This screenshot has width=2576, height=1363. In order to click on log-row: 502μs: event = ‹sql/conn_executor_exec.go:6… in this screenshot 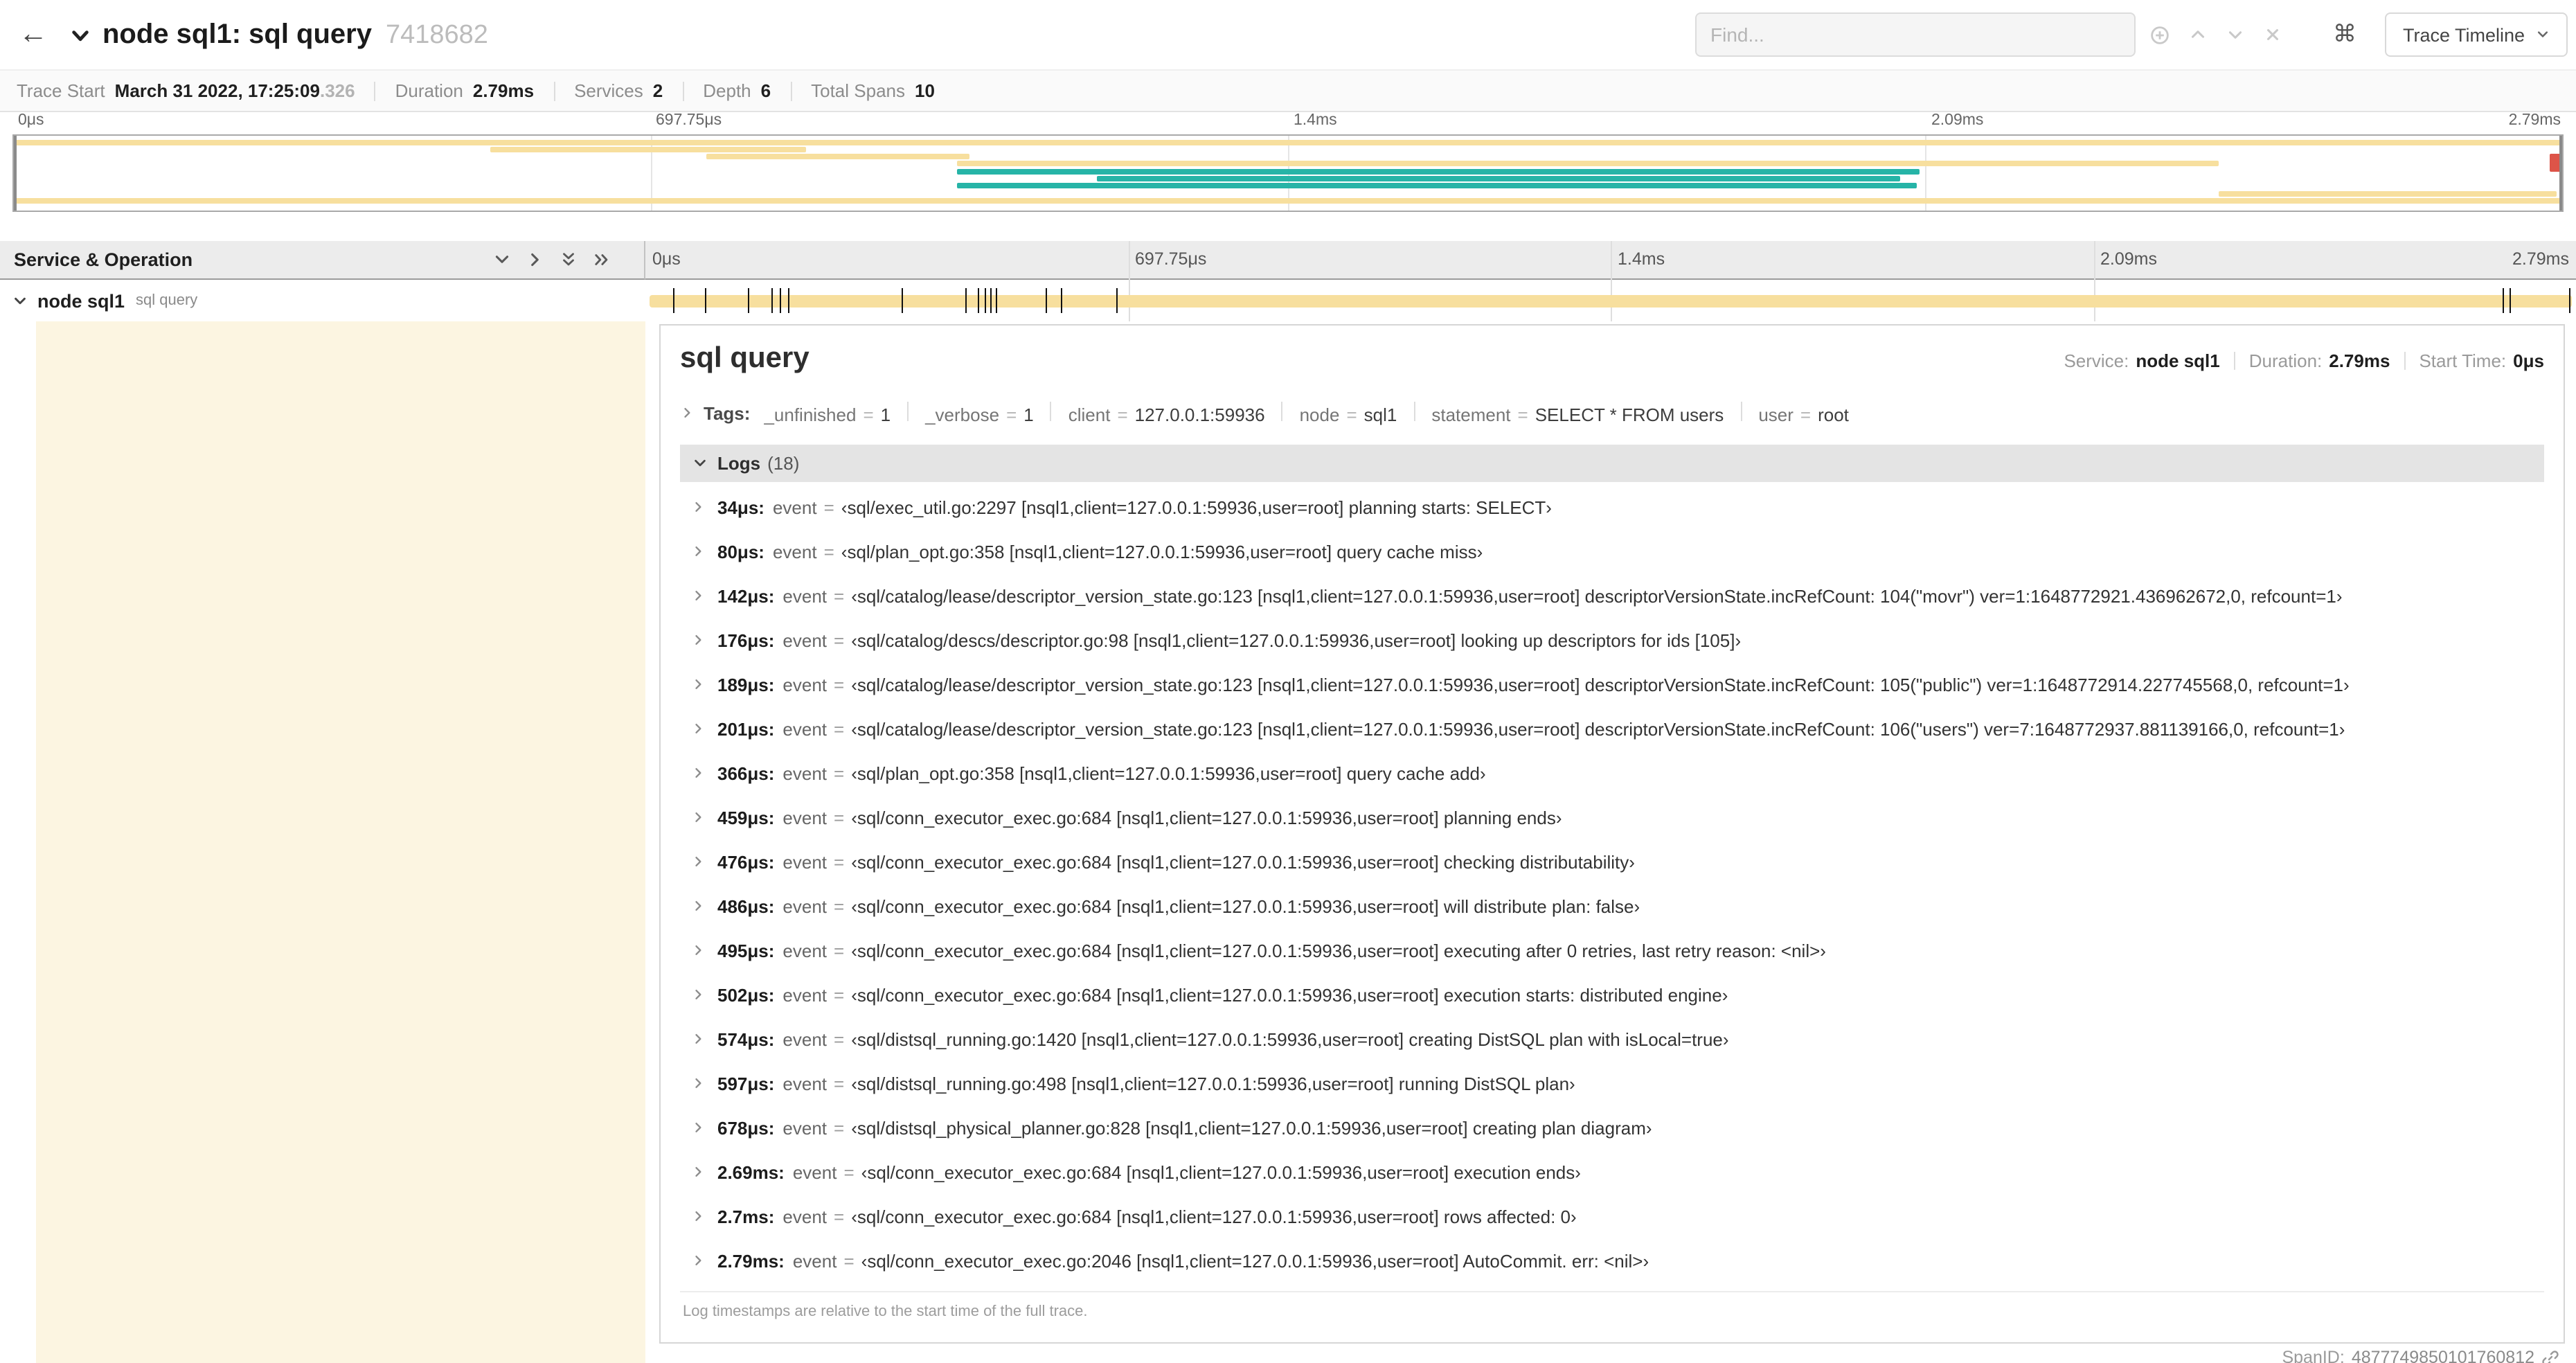, I will do `click(1612, 994)`.